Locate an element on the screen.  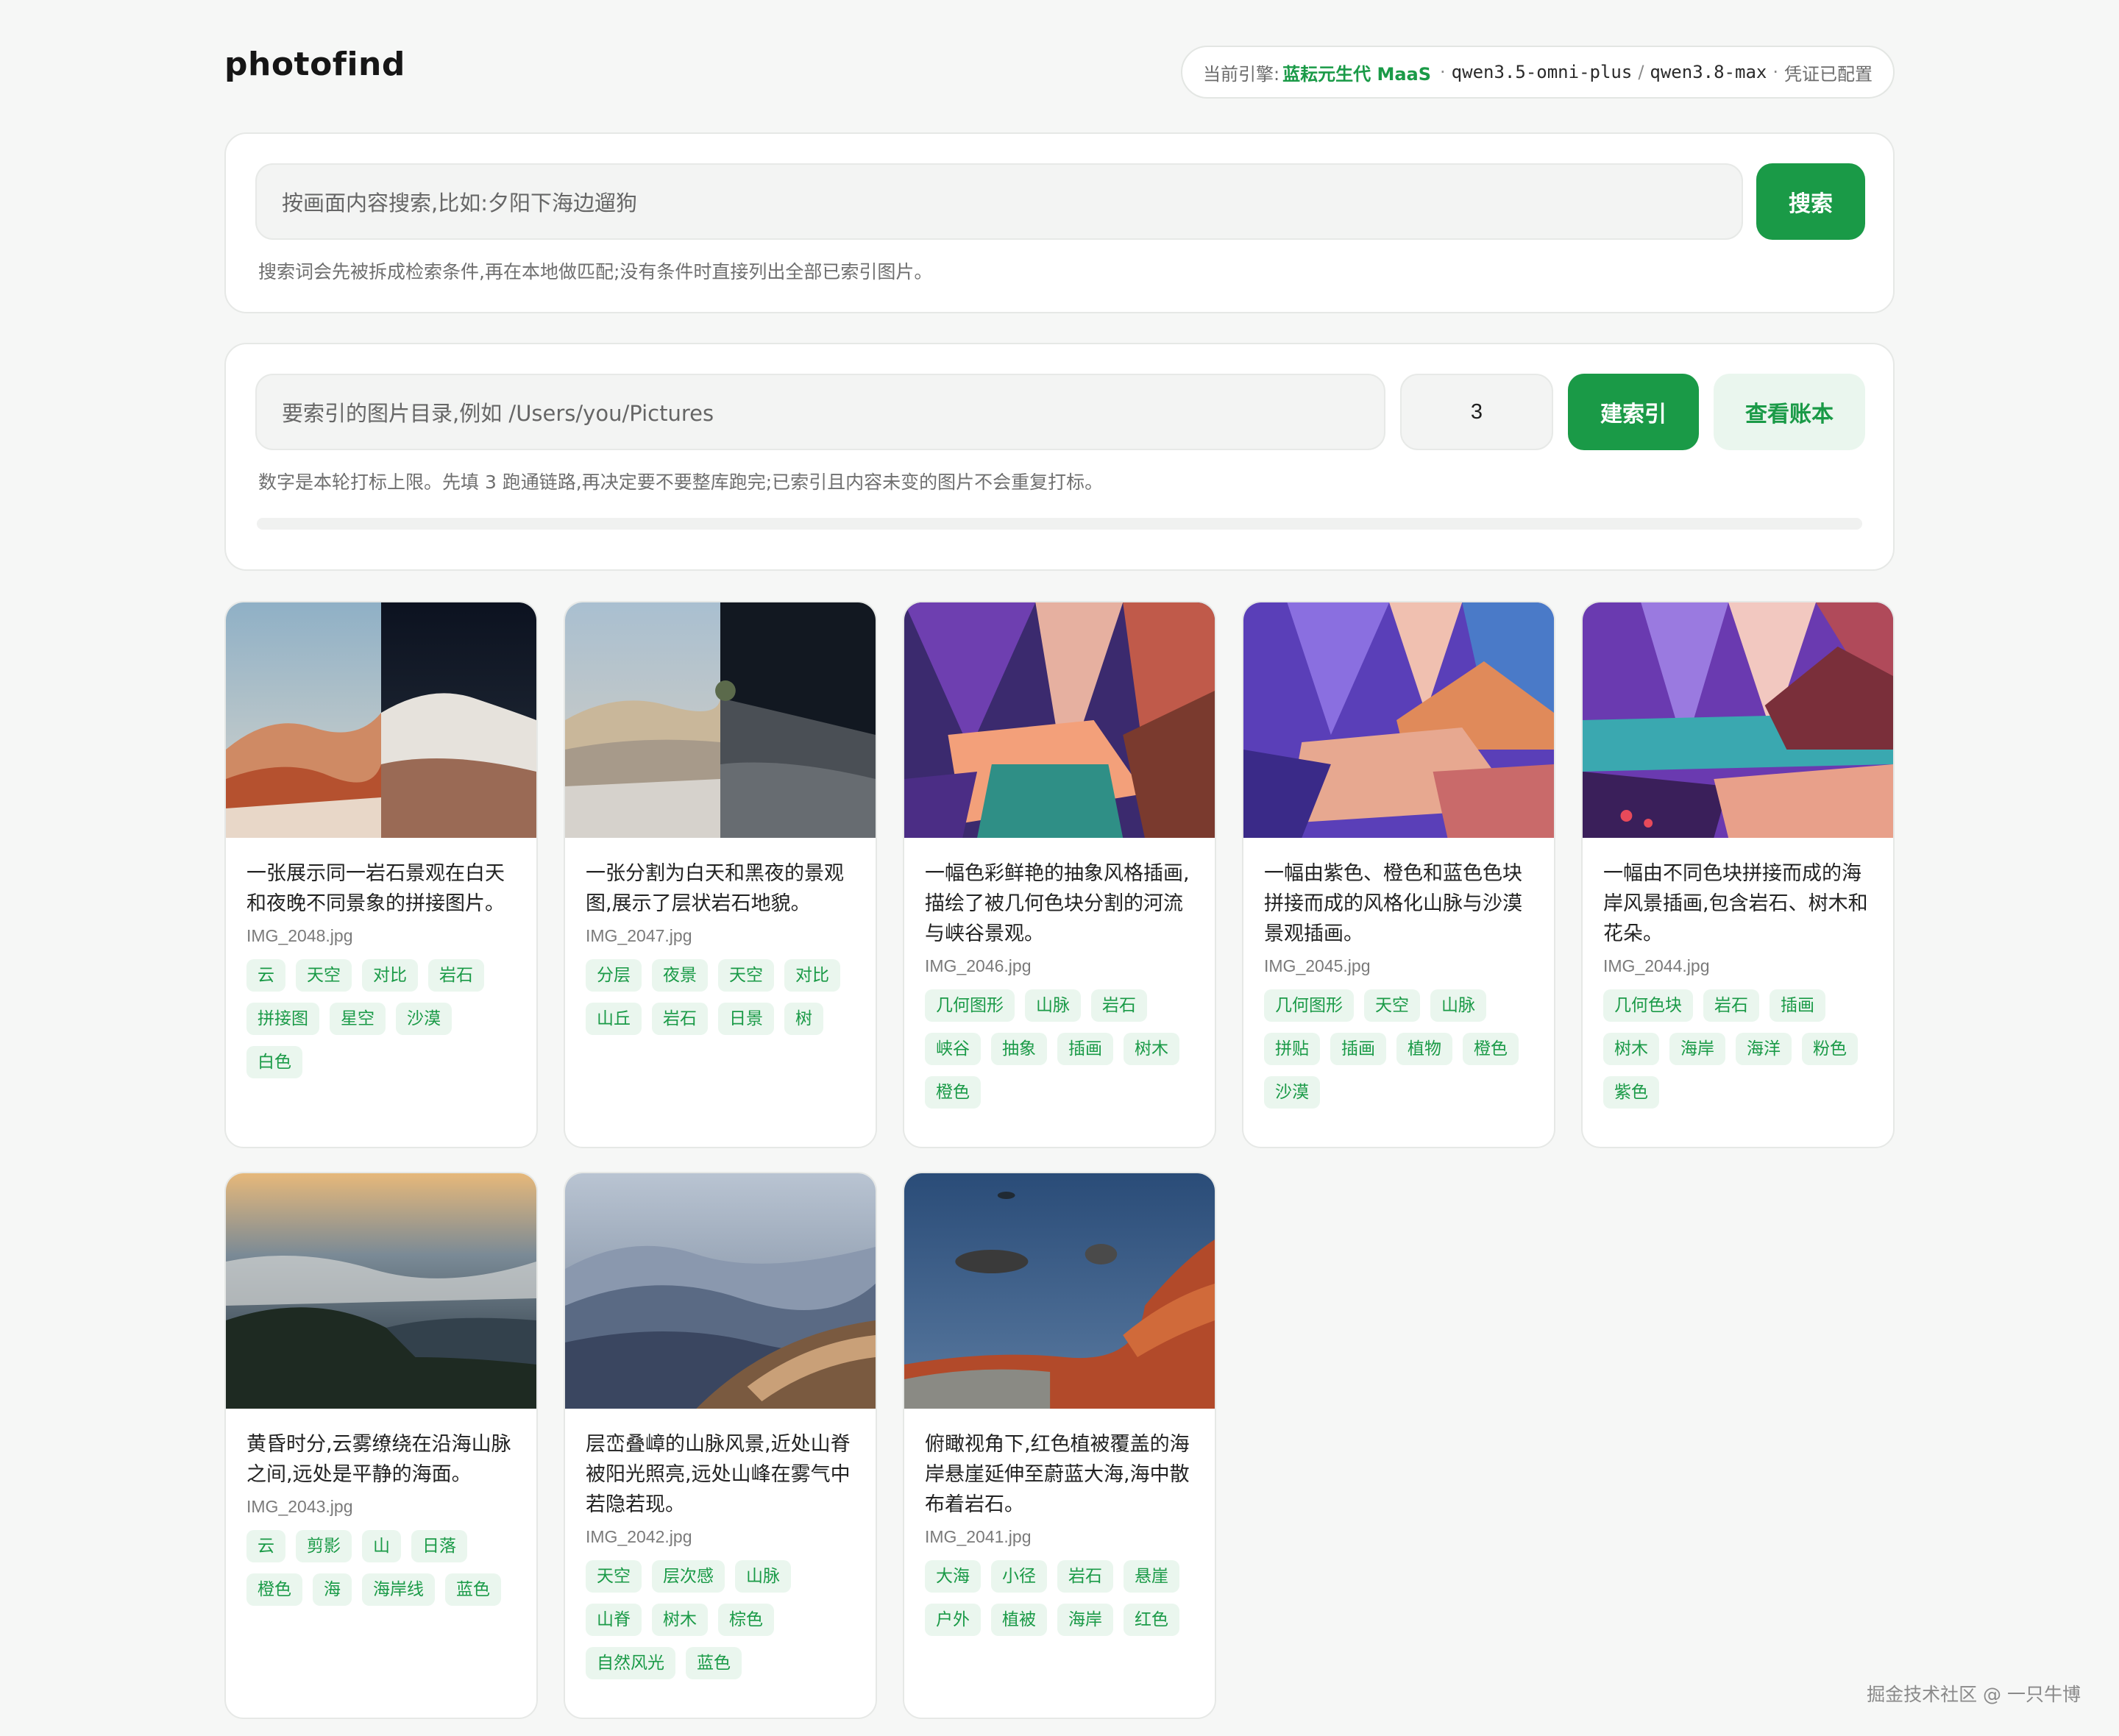
engine-model-primary: qwen3.5-omni-plus is located at coordinates (1542, 72).